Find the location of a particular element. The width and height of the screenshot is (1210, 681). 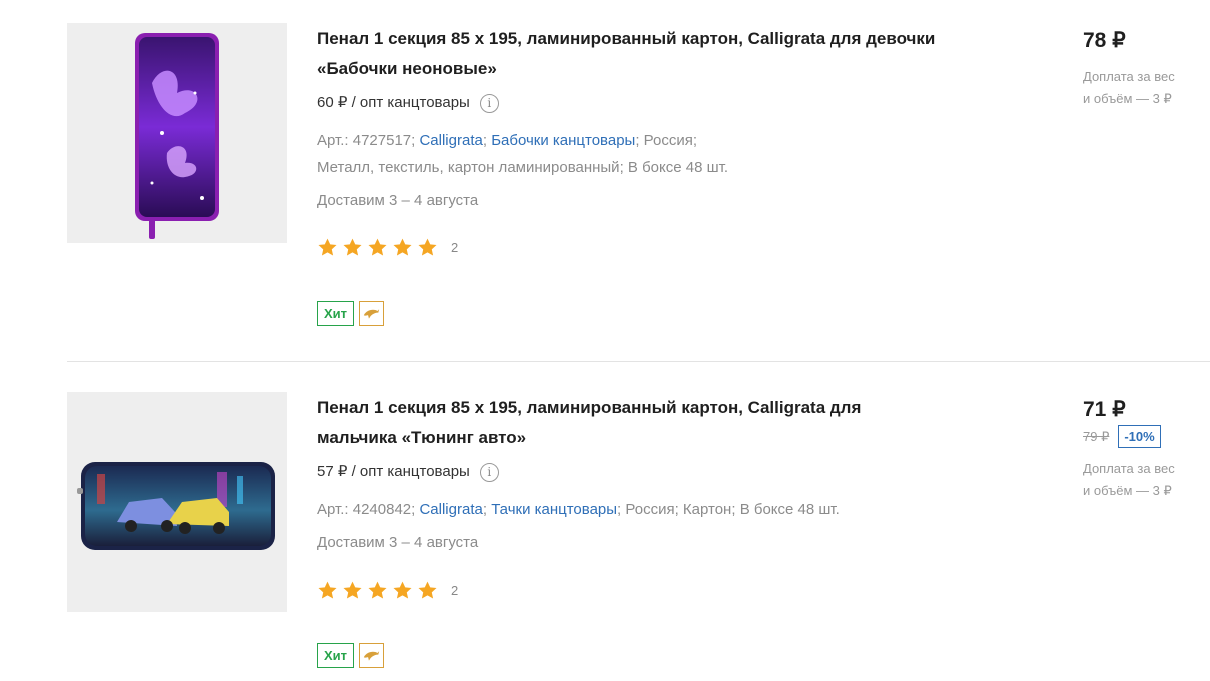

series-link: Бабочки канцтовары is located at coordinates (563, 140).